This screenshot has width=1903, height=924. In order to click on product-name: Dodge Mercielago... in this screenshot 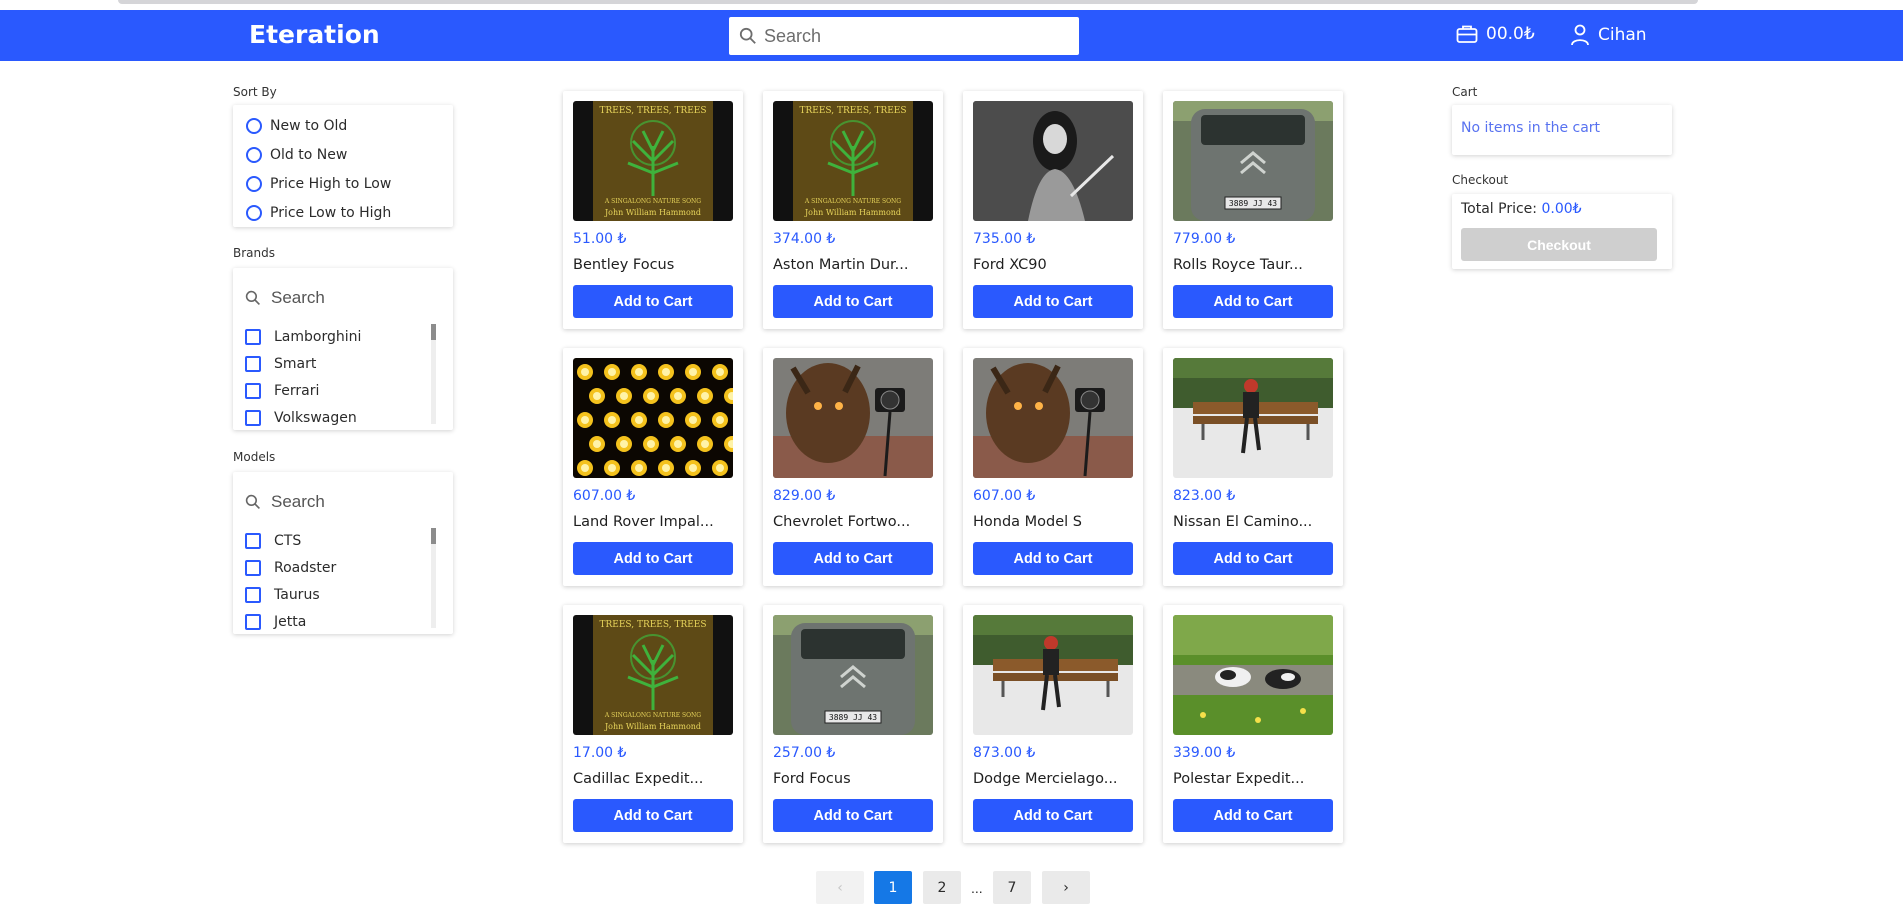, I will do `click(1045, 779)`.